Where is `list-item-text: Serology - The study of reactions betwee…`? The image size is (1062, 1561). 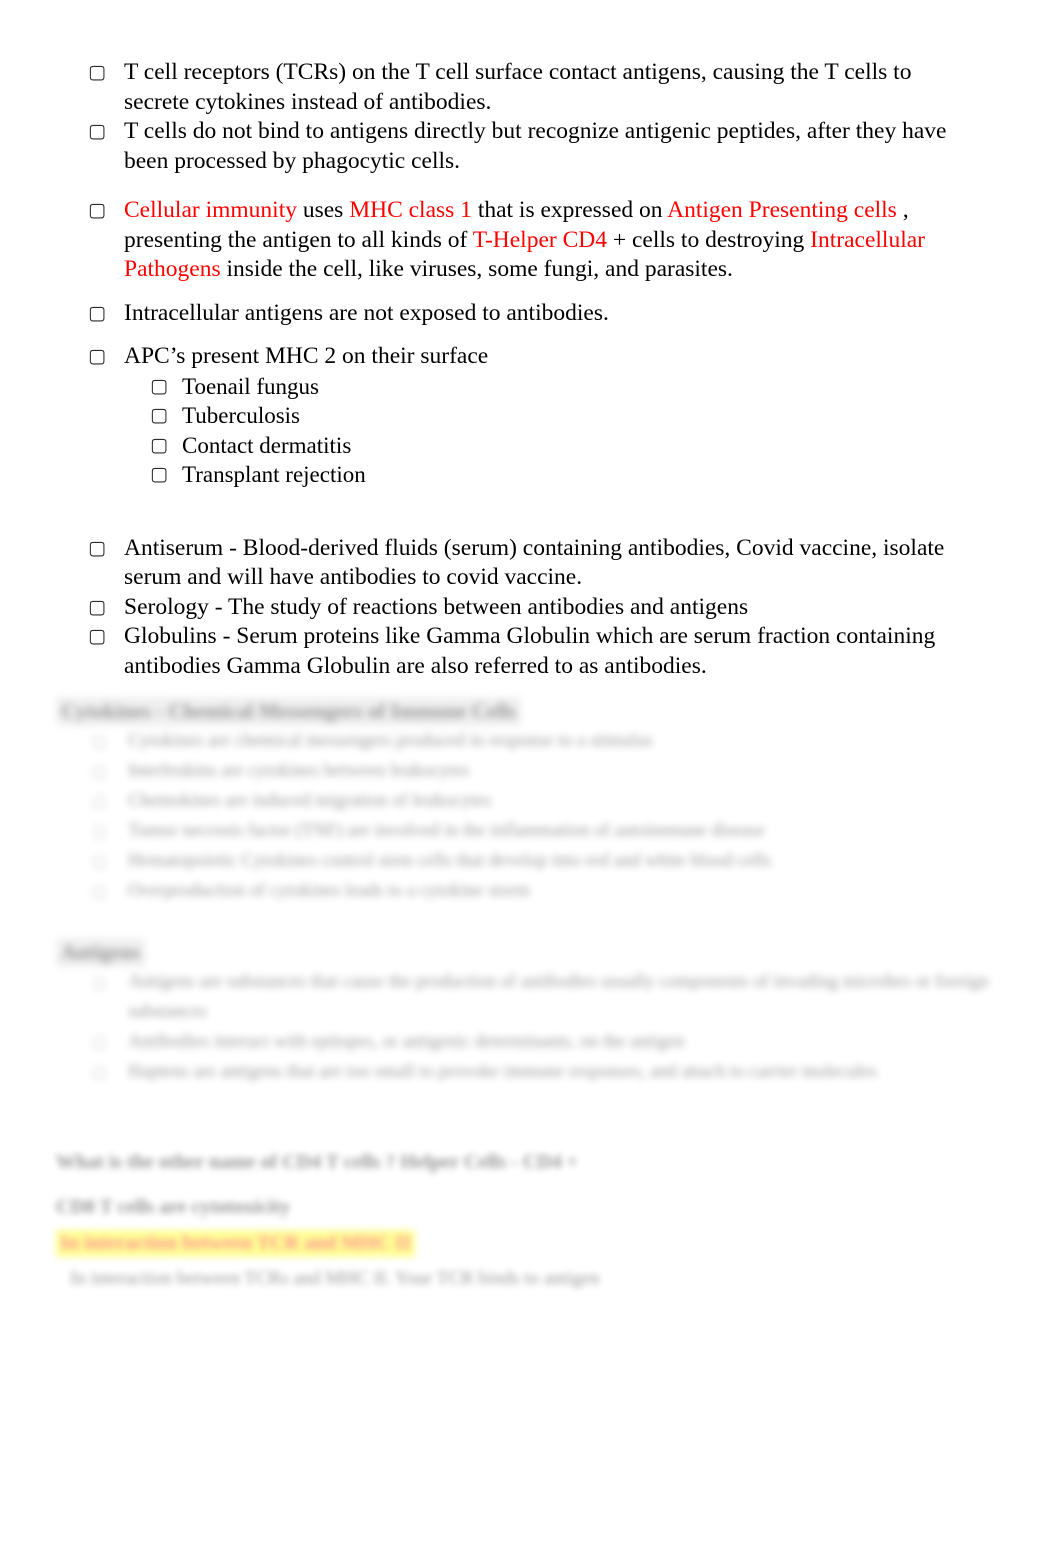
list-item-text: Serology - The study of reactions betwee… is located at coordinates (436, 606).